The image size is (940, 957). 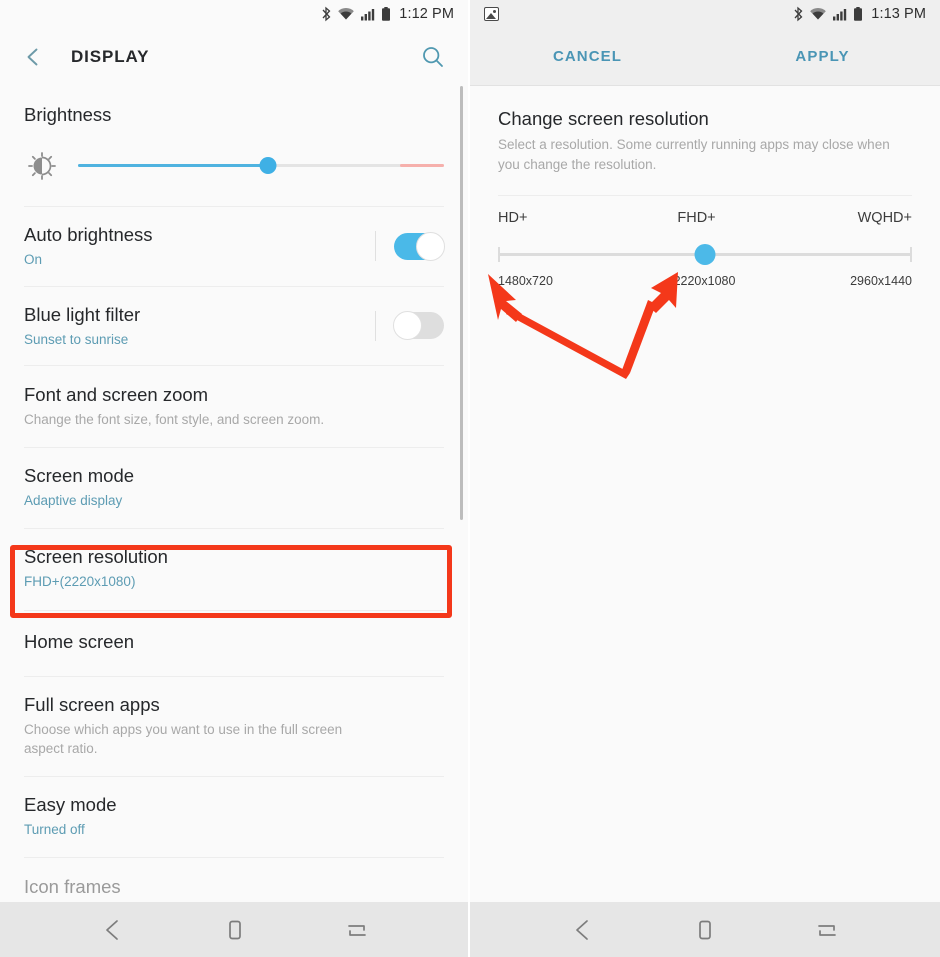 I want to click on left-status-bar: 1:12 PM, so click(x=234, y=14).